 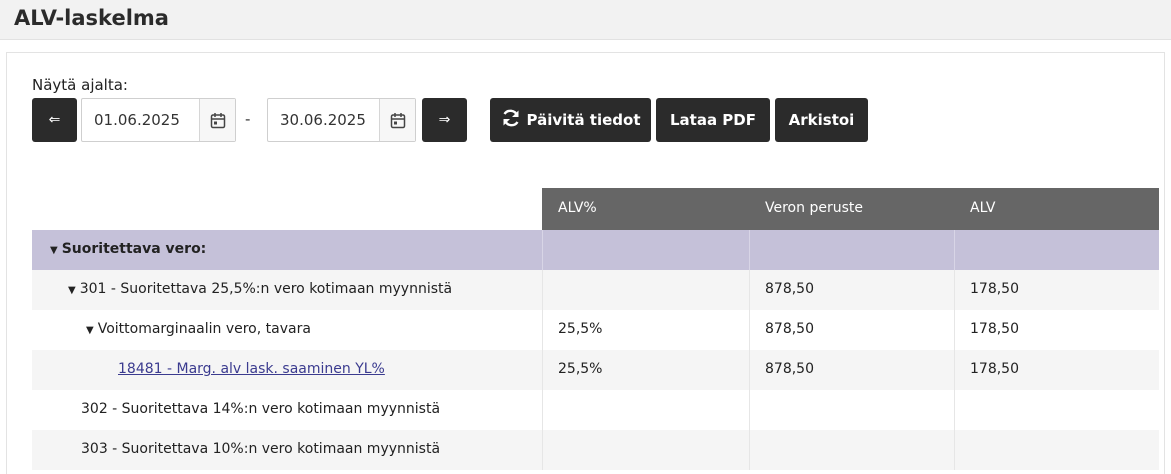 I want to click on to-date-field: 30.06.2025, so click(x=341, y=120).